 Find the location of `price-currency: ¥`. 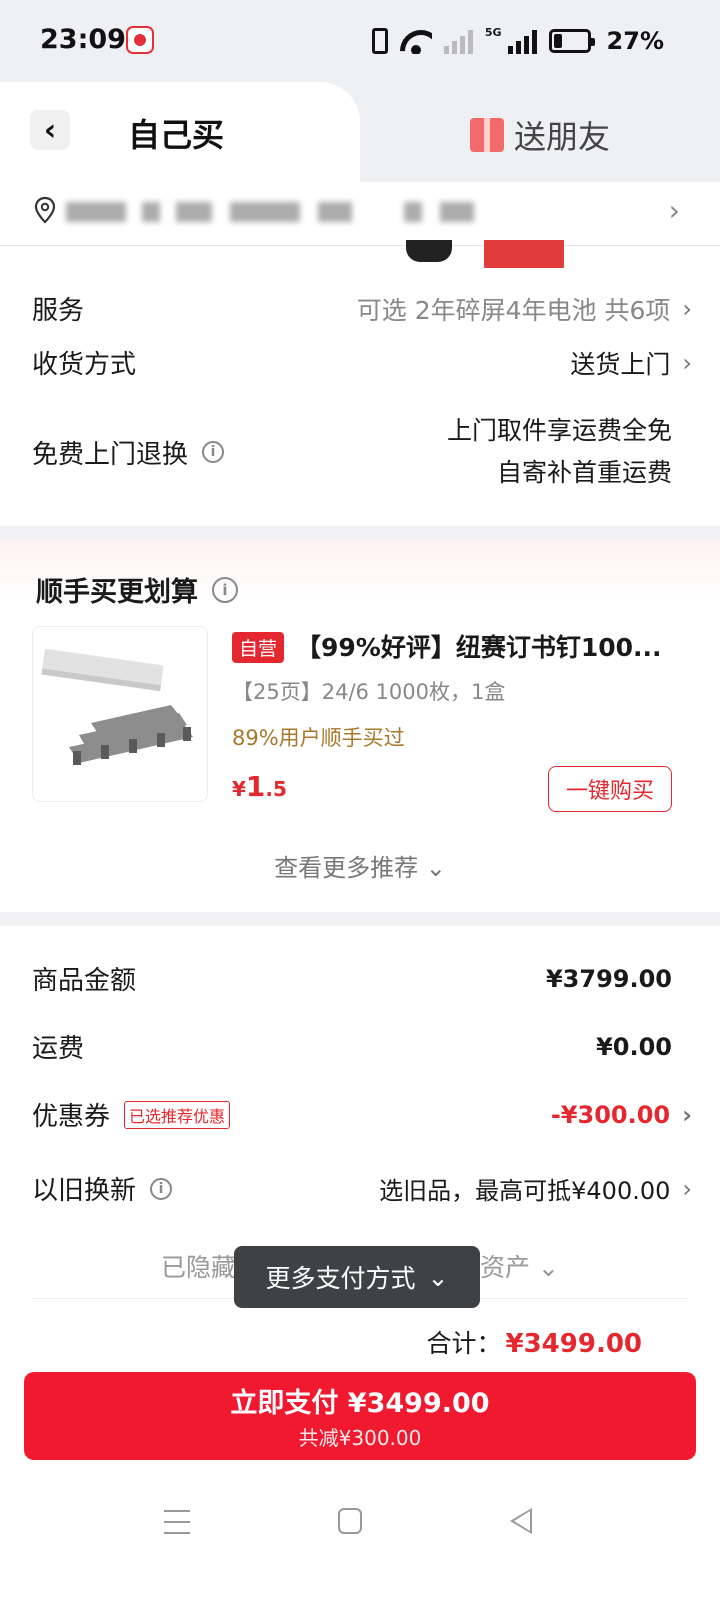

price-currency: ¥ is located at coordinates (239, 789).